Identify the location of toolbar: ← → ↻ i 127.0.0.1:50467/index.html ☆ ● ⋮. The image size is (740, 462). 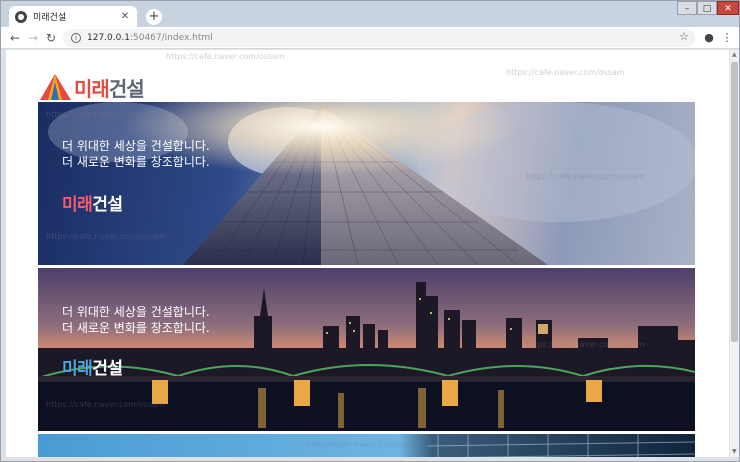
(370, 38).